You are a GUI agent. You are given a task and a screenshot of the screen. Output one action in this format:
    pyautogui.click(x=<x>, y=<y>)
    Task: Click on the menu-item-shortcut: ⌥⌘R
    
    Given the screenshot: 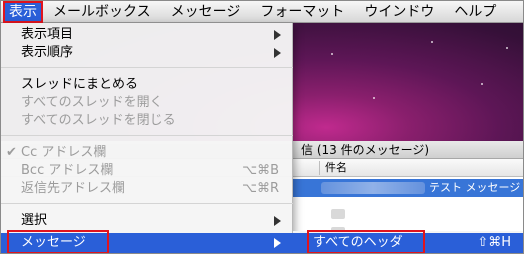 What is the action you would take?
    pyautogui.click(x=260, y=188)
    